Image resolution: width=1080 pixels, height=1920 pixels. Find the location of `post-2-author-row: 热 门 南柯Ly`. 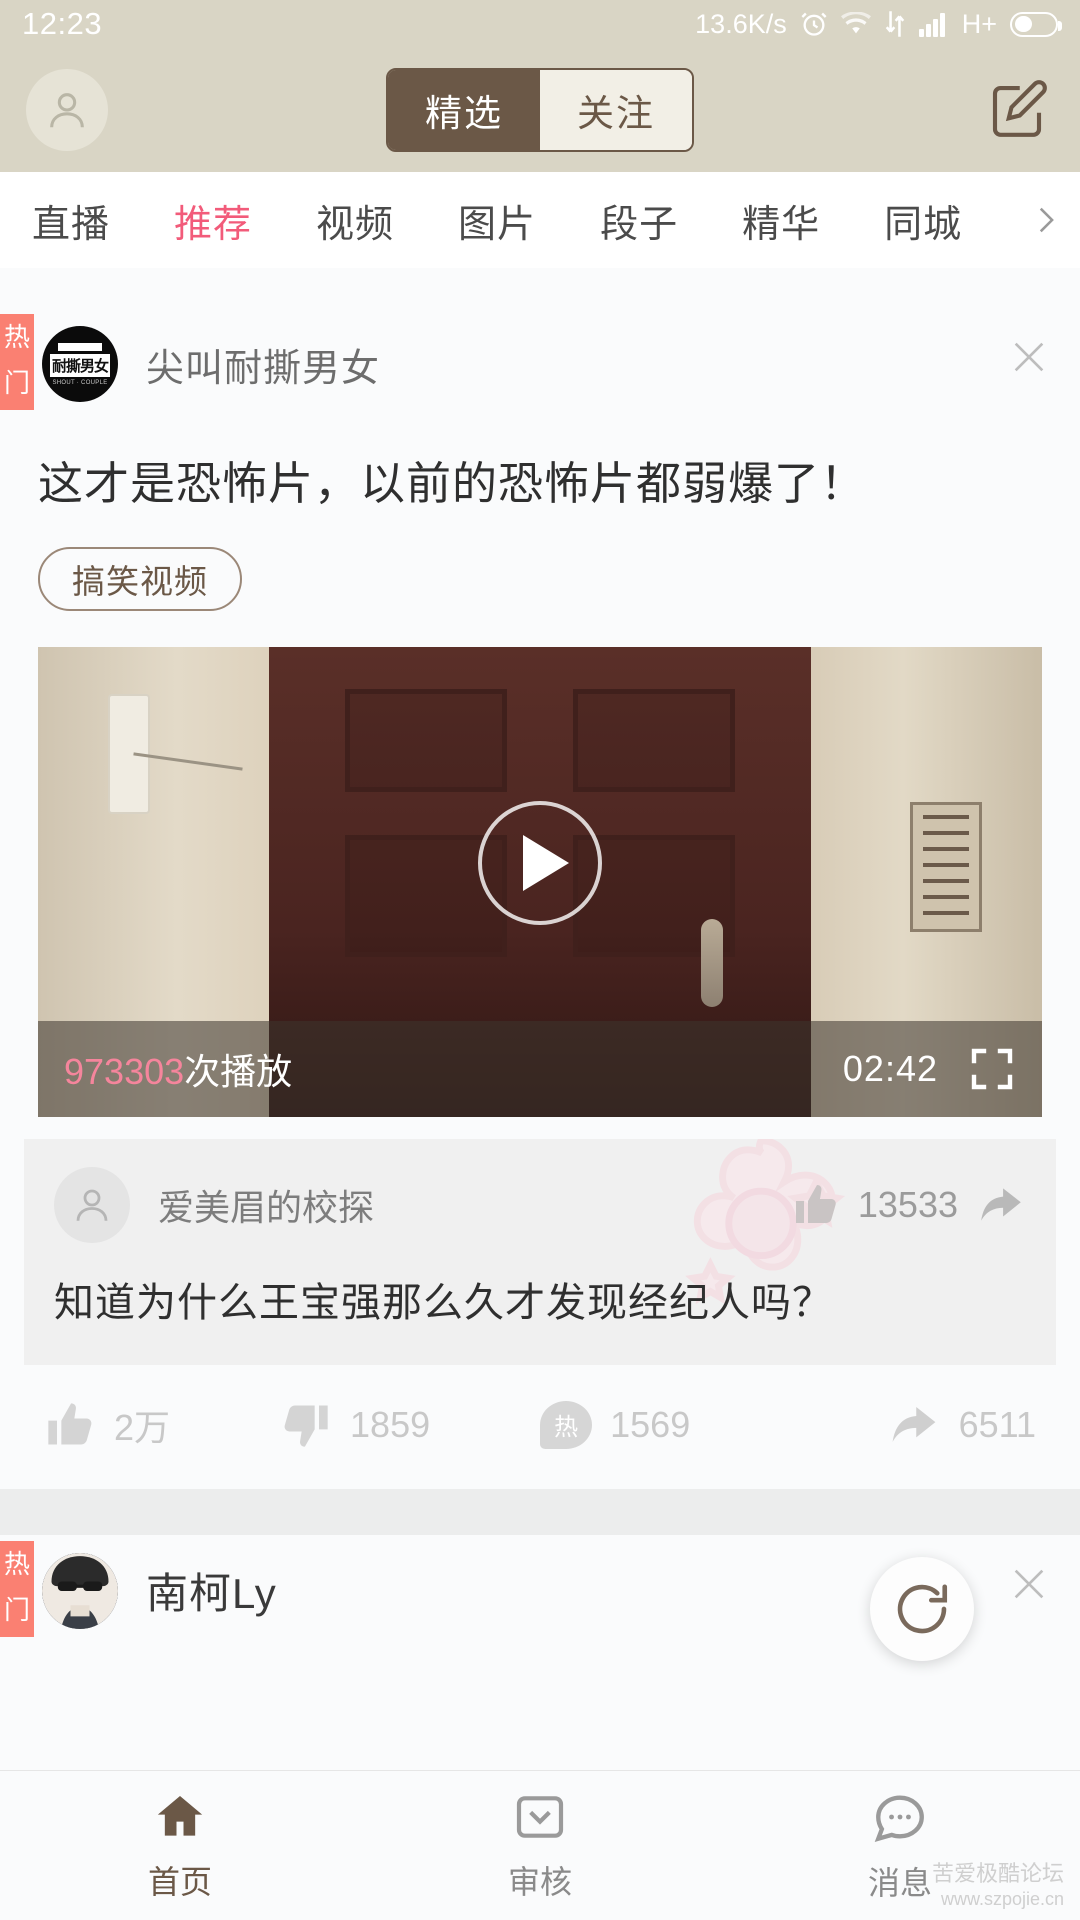

post-2-author-row: 热 门 南柯Ly is located at coordinates (540, 1591).